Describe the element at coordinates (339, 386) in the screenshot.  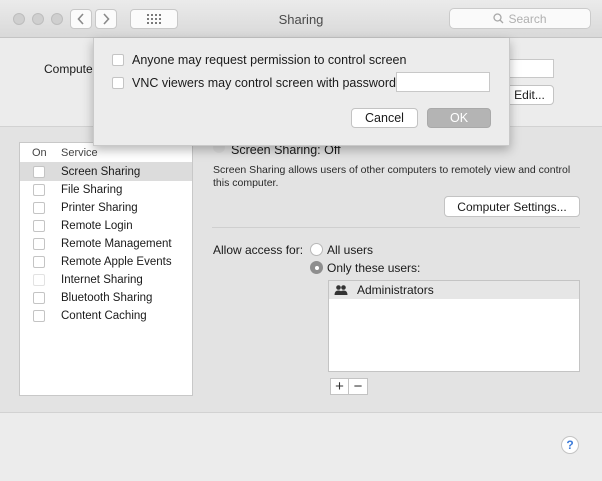
I see `add-user-button: +` at that location.